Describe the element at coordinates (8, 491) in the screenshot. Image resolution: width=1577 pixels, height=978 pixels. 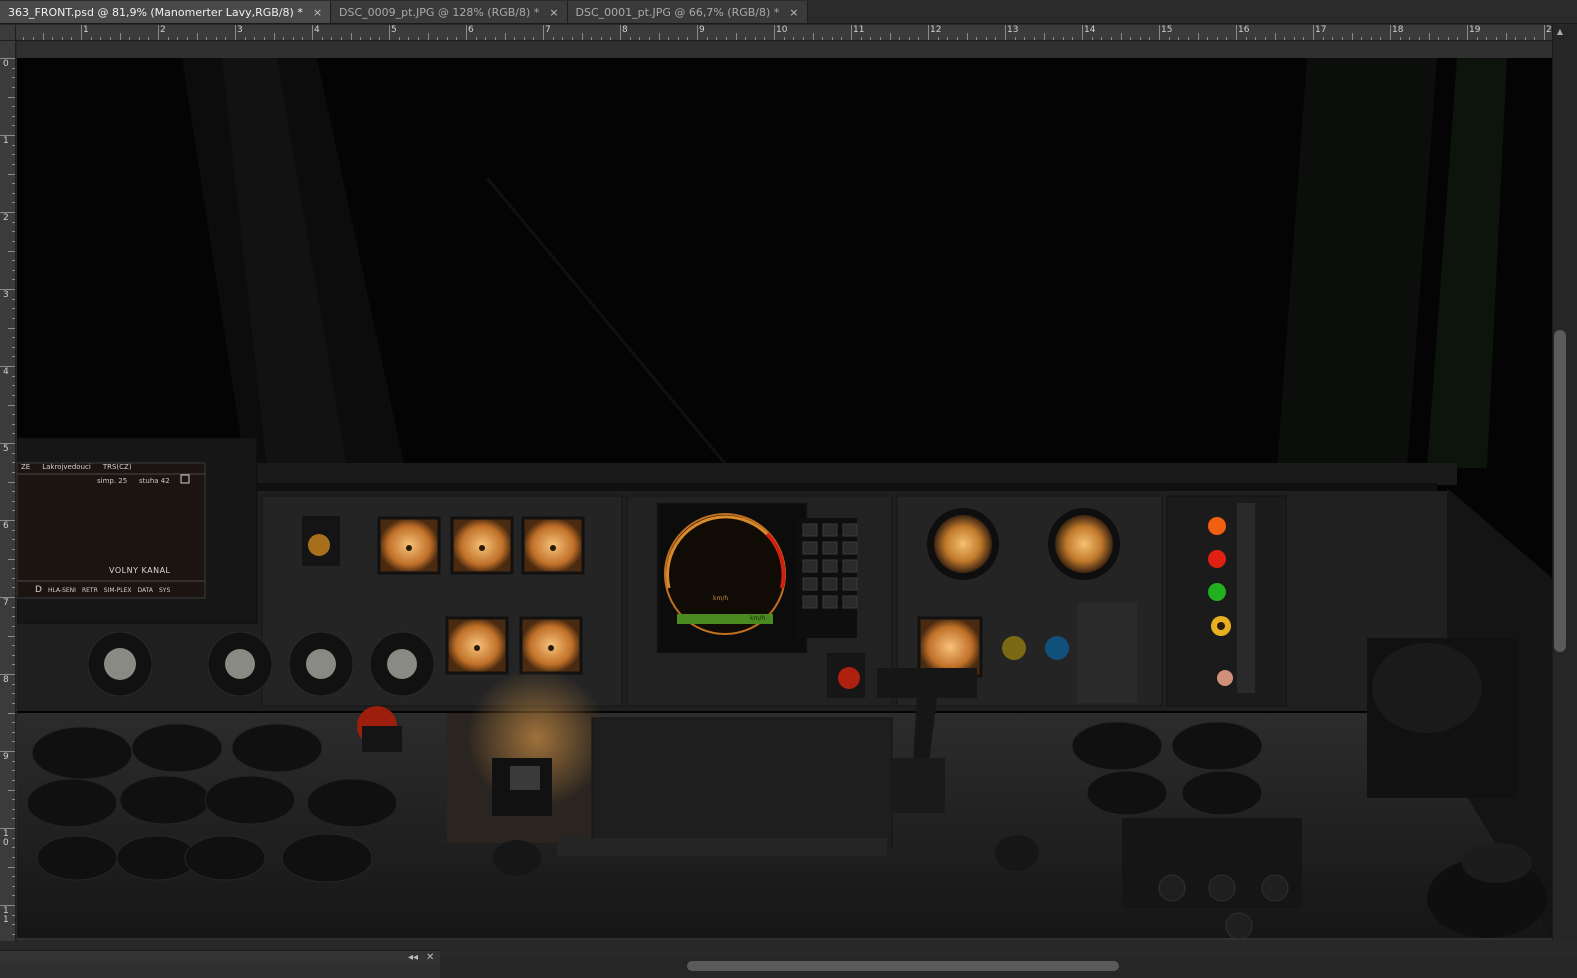
I see `vertical-ruler: 0 1 2 3 4 5 6 7 8 9 10 11` at that location.